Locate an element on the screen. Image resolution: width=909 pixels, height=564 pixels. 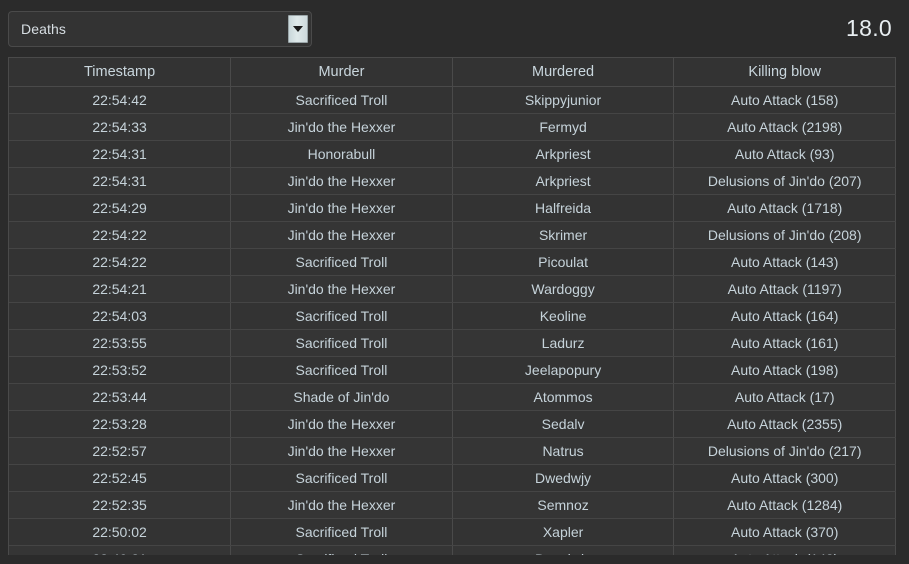
column-header-murdered: Murdered is located at coordinates (563, 72).